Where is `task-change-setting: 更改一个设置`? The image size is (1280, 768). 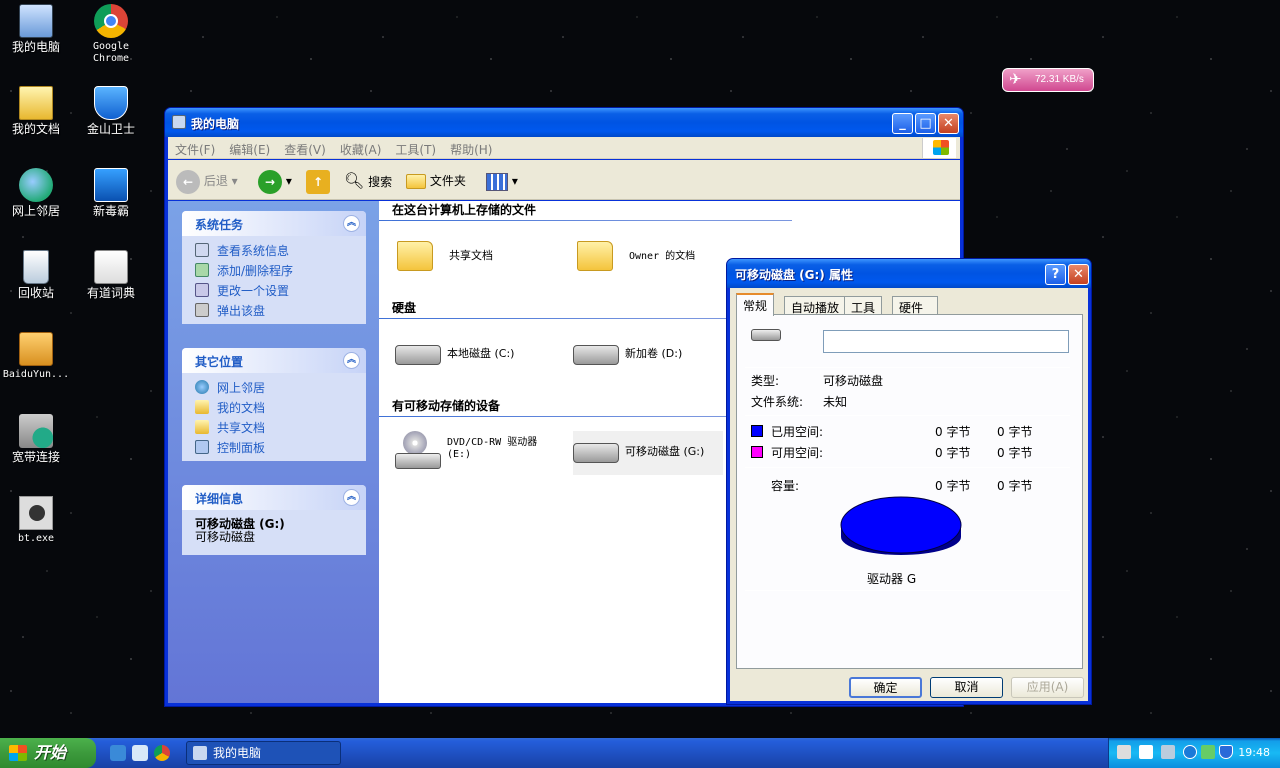 task-change-setting: 更改一个设置 is located at coordinates (274, 291).